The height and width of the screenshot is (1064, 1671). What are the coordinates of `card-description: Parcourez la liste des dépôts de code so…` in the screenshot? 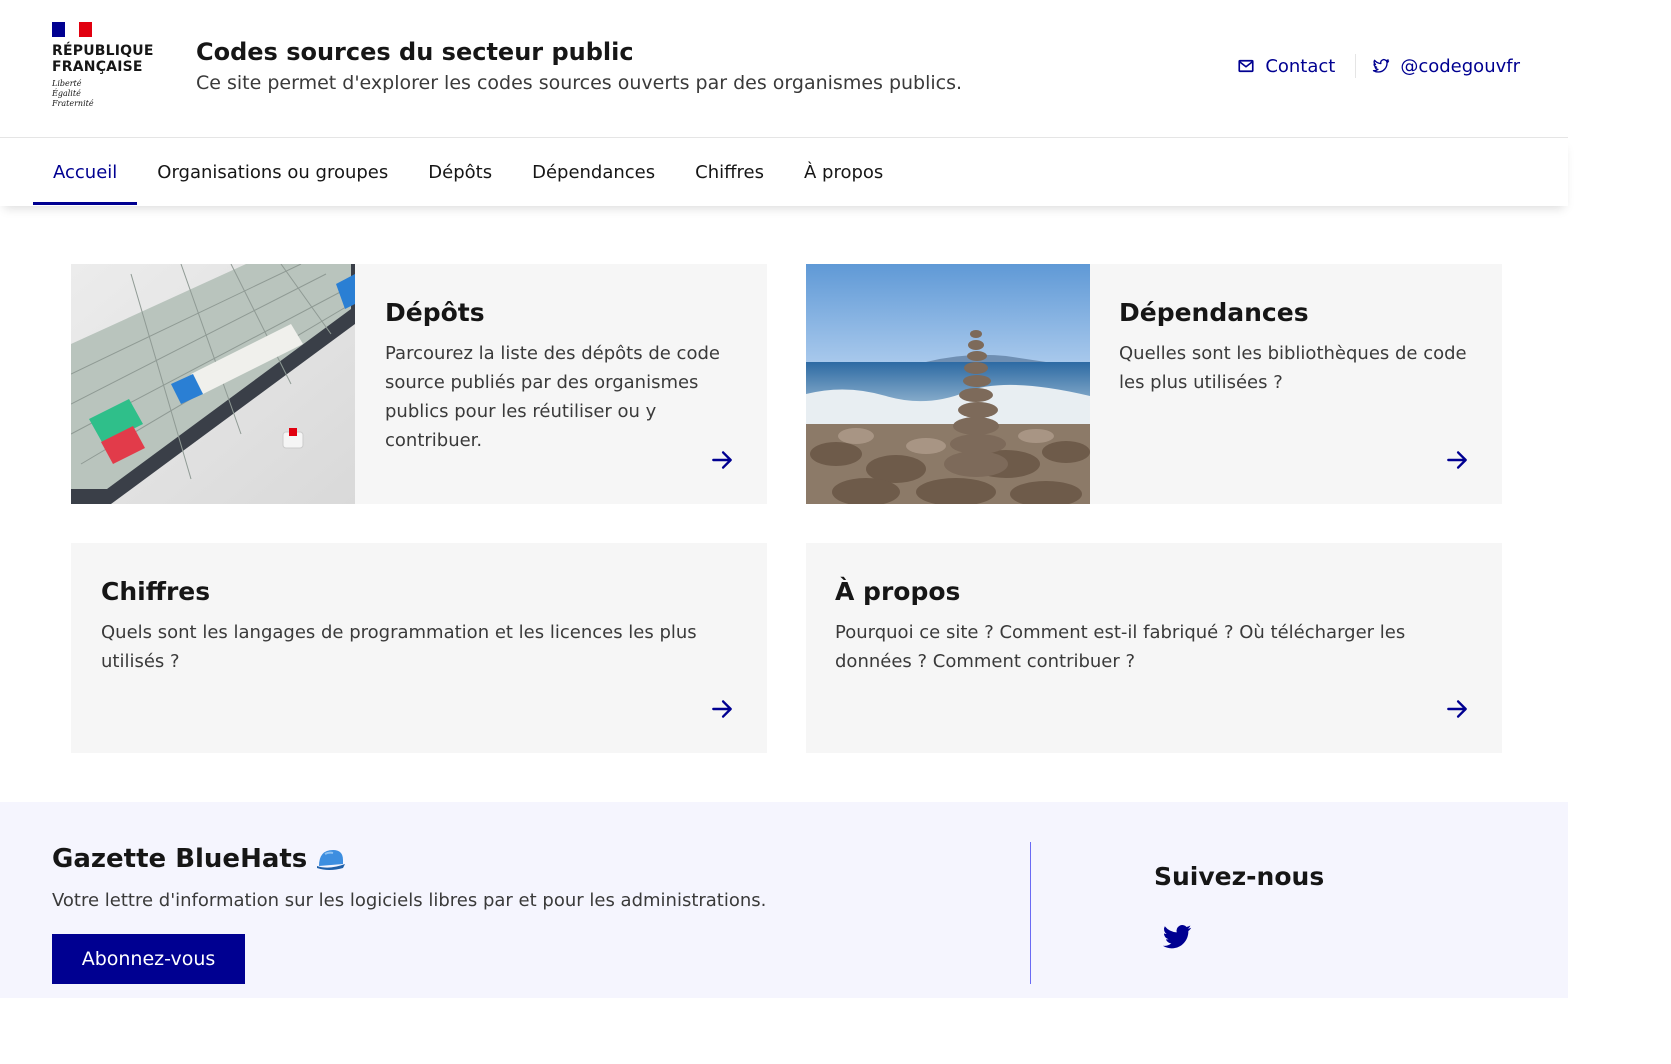 It's located at (552, 397).